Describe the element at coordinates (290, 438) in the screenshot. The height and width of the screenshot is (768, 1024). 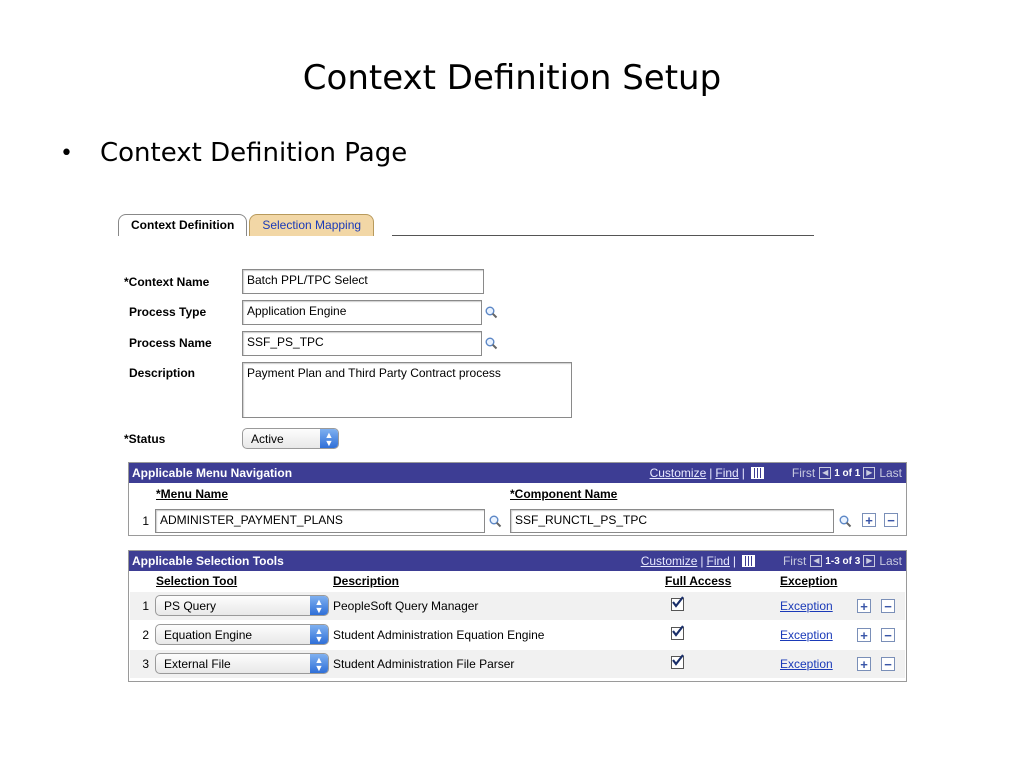
I see `status-select: Active ▲ ▼` at that location.